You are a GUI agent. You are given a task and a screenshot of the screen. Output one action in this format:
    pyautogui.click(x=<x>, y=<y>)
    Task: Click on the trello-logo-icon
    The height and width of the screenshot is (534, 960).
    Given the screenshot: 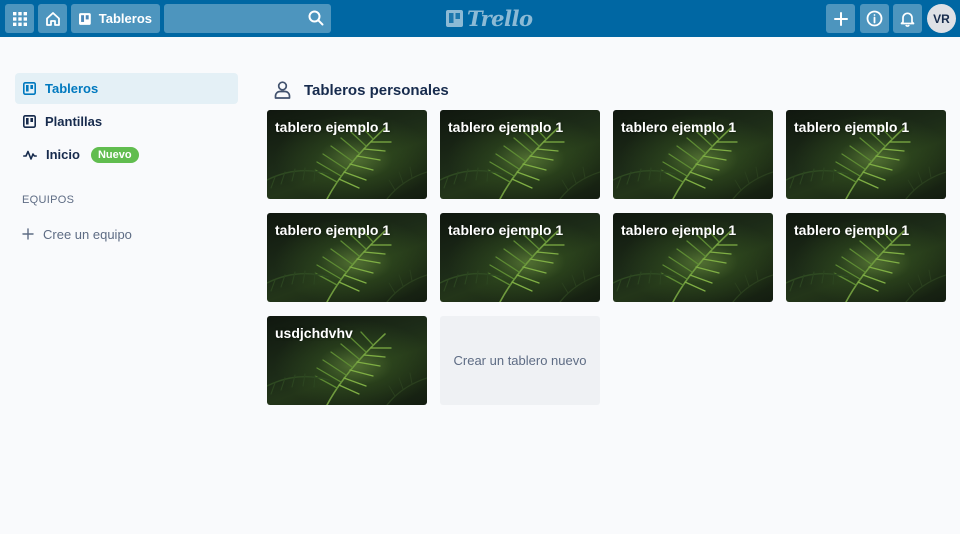 What is the action you would take?
    pyautogui.click(x=454, y=18)
    